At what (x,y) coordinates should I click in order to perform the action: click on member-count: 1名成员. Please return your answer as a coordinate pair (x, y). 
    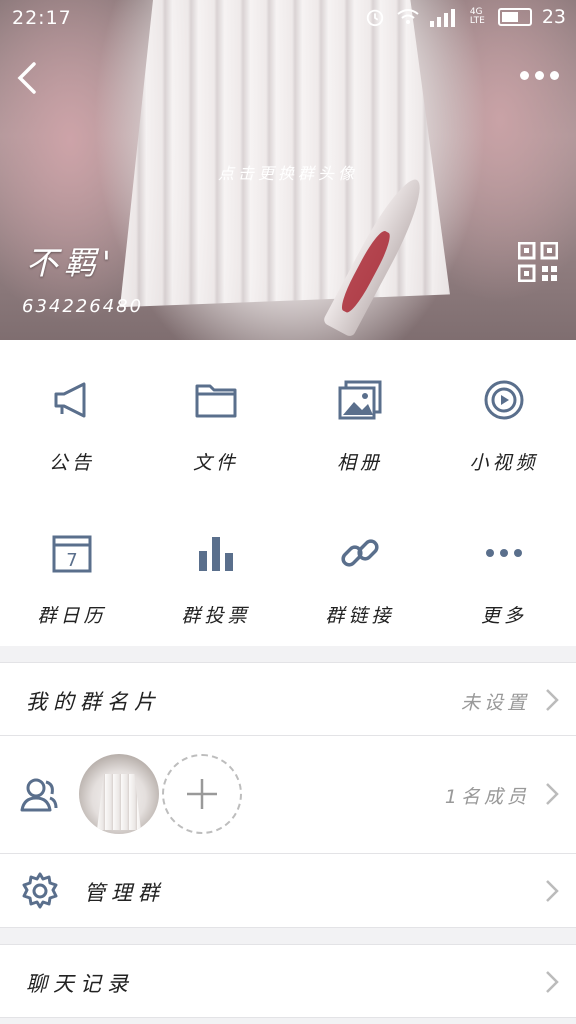
    Looking at the image, I should click on (487, 797).